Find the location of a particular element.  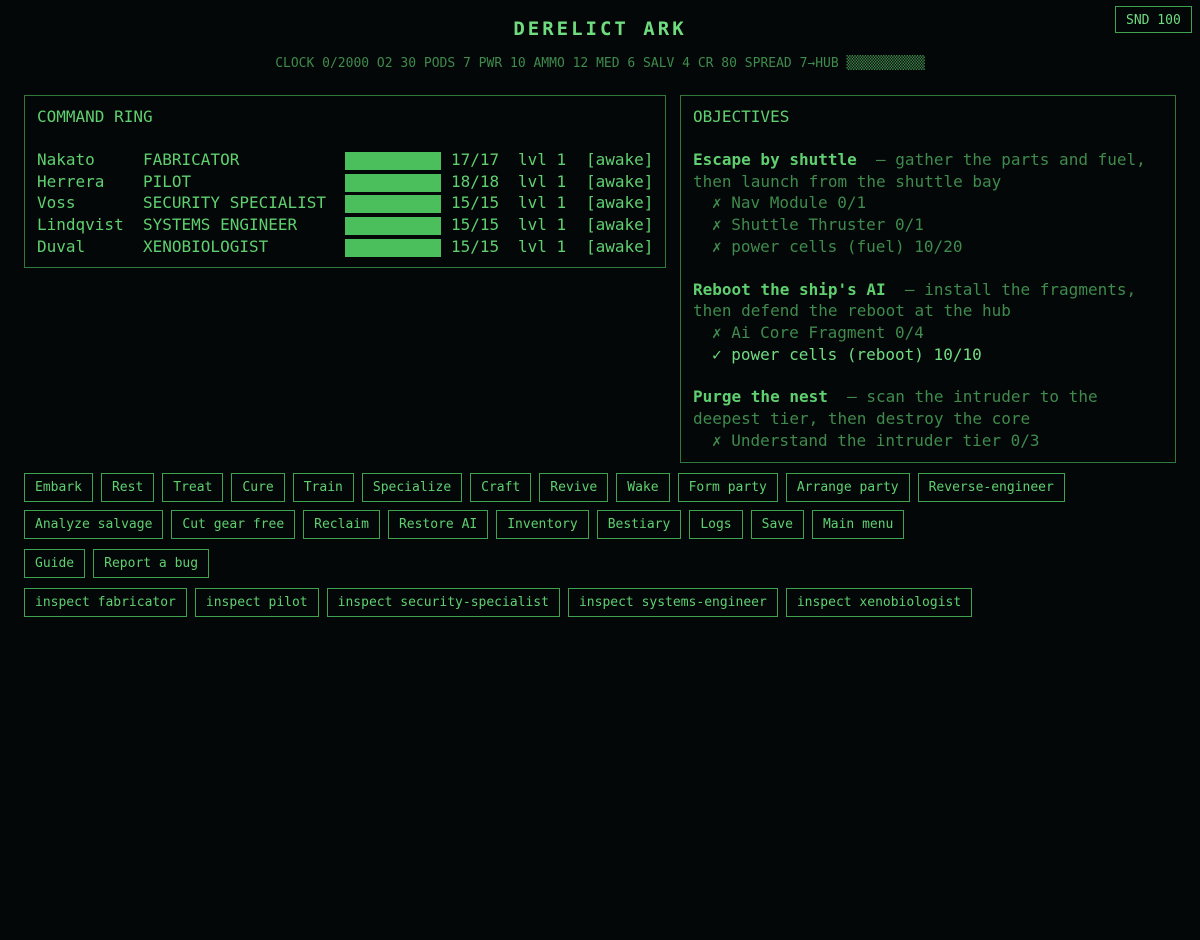

arrange-party-button: Arrange party is located at coordinates (847, 487).